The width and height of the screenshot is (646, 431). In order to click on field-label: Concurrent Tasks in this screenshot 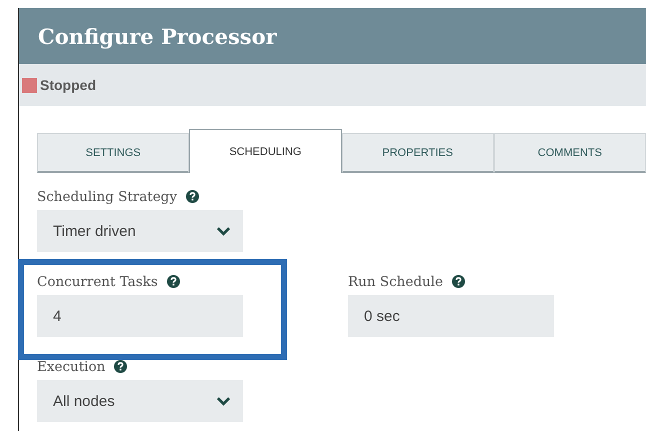, I will do `click(97, 282)`.